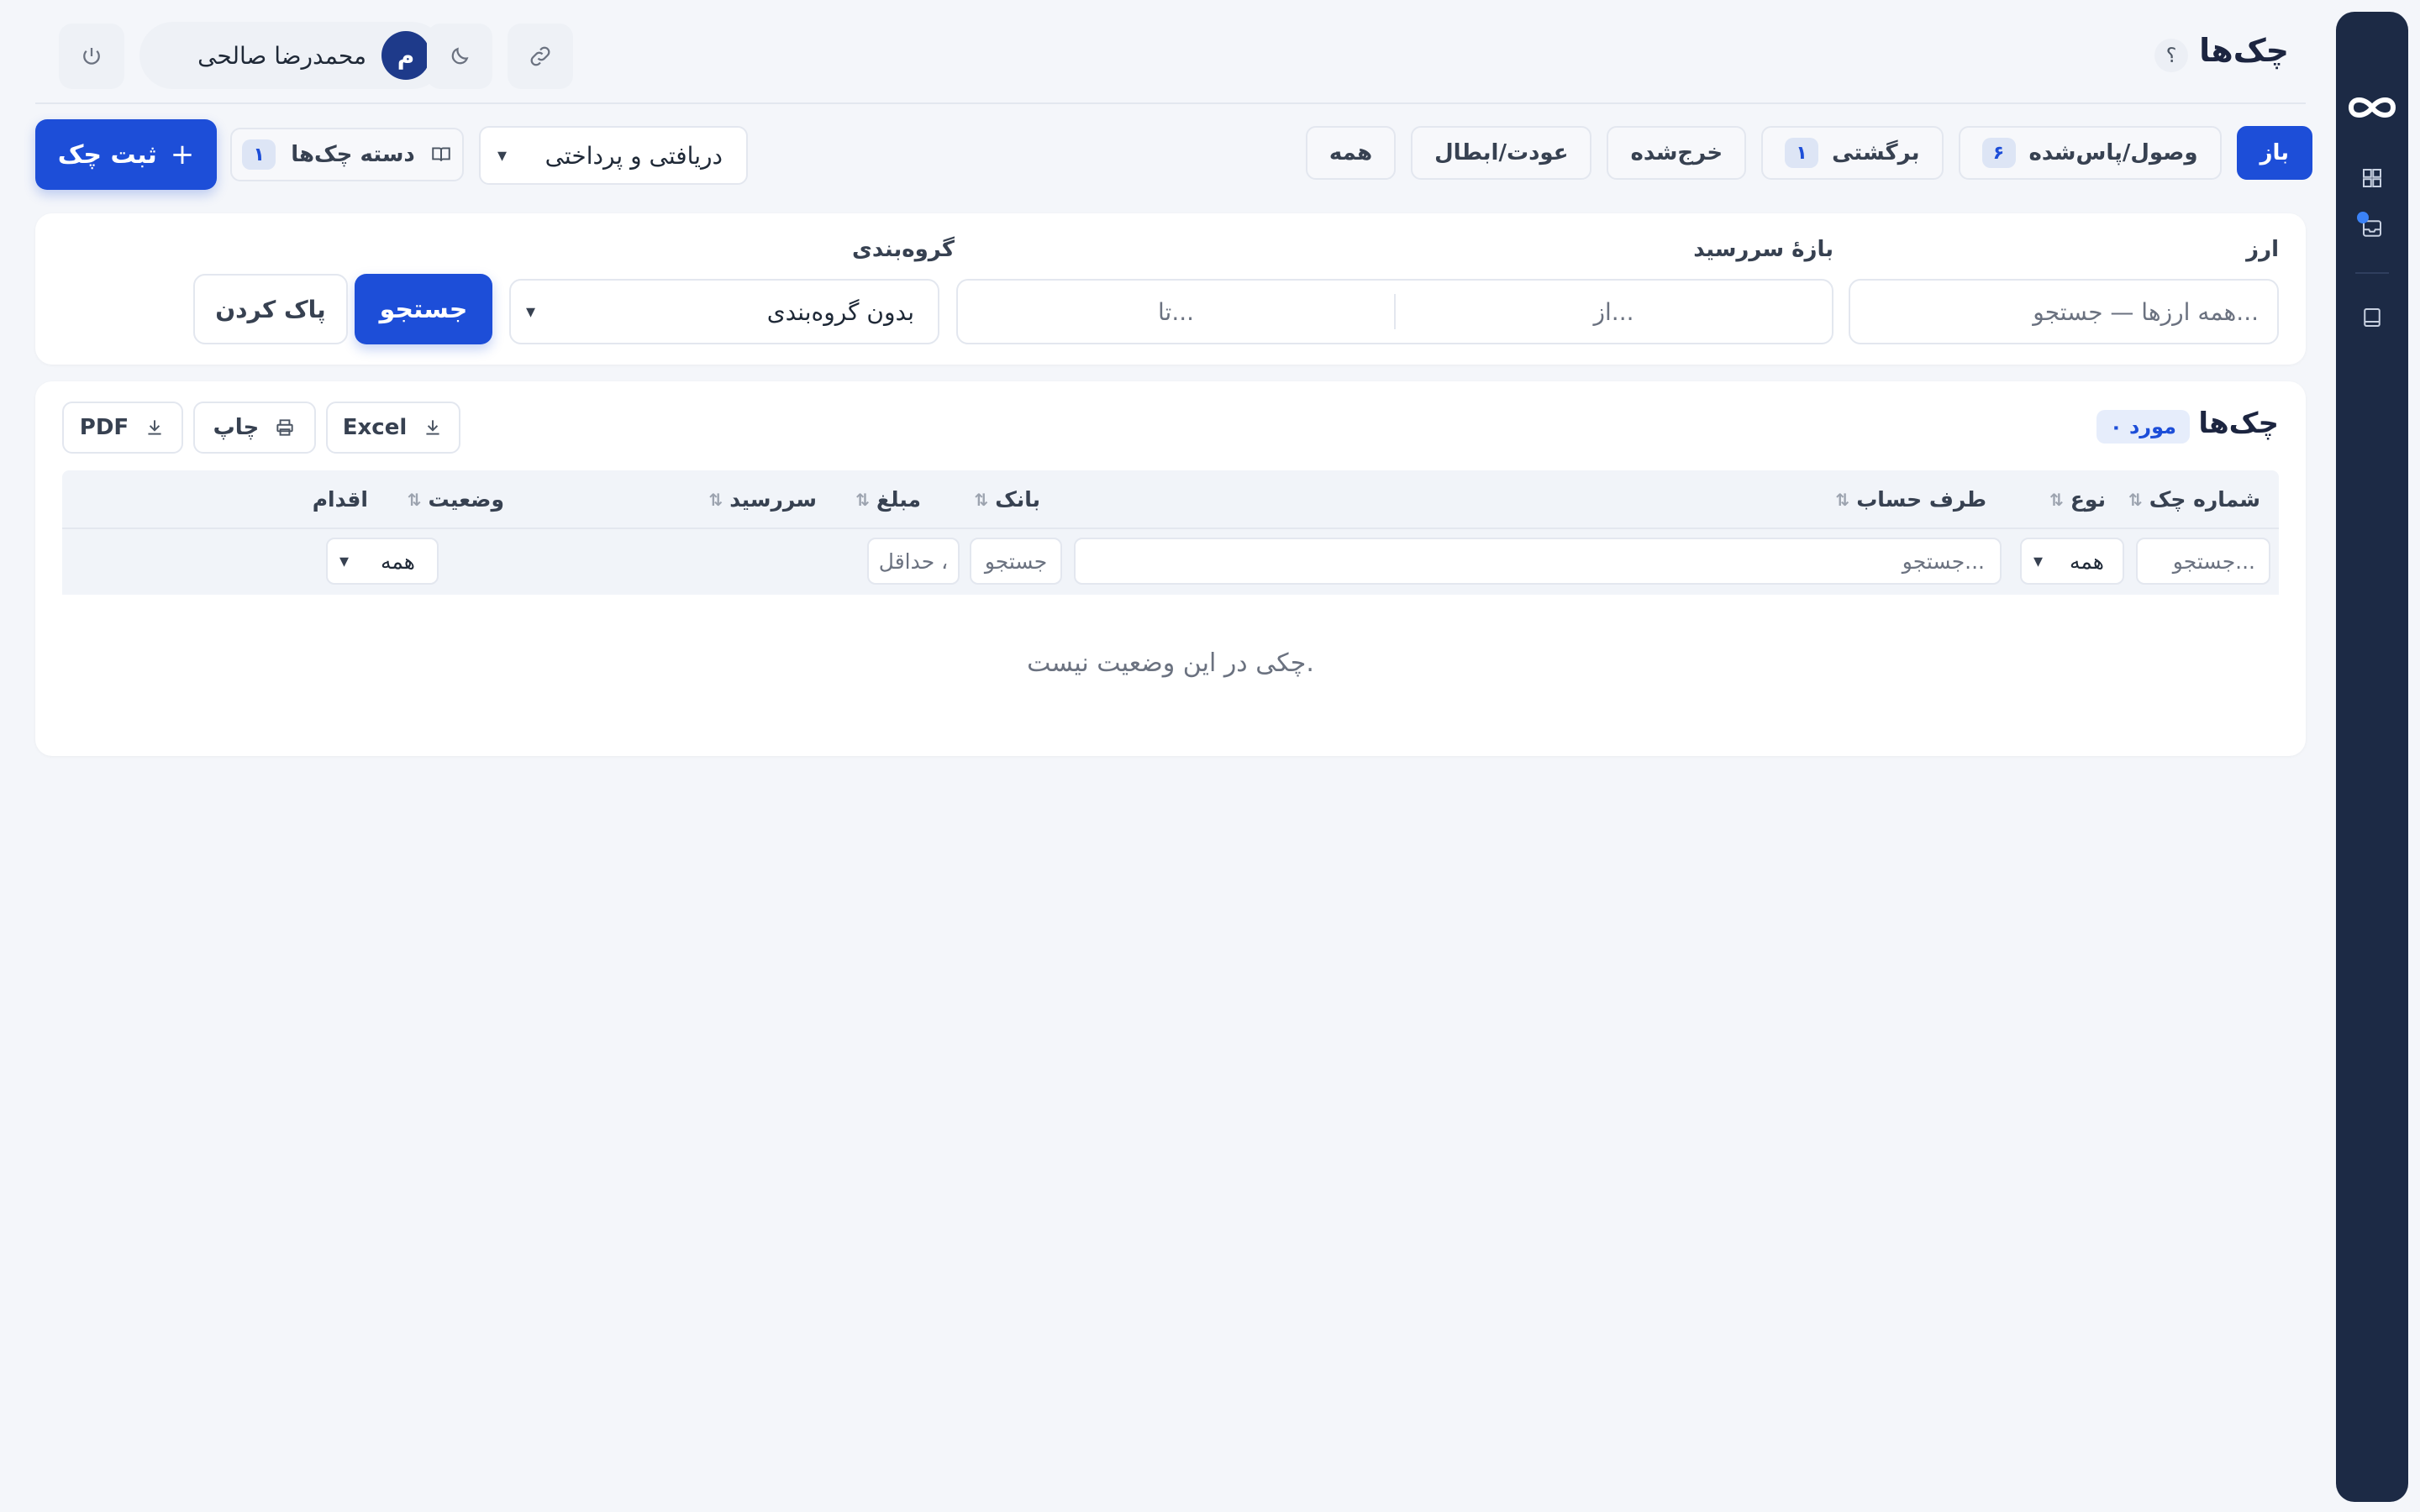 This screenshot has width=2420, height=1512. Describe the element at coordinates (1170, 663) in the screenshot. I see `empty-state-message: چکی در این وضعیت نیست.` at that location.